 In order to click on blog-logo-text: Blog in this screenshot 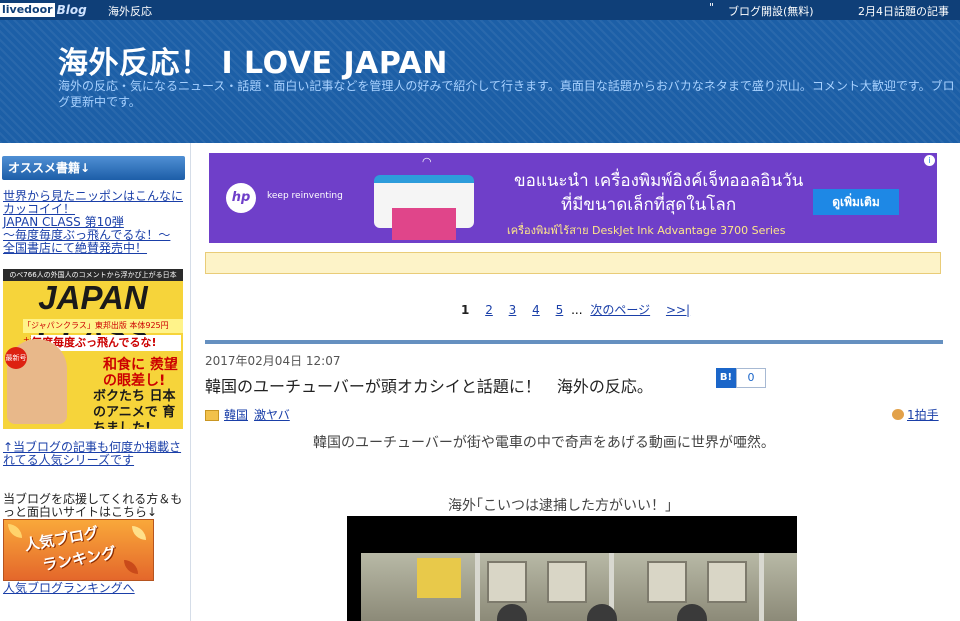, I will do `click(71, 10)`.